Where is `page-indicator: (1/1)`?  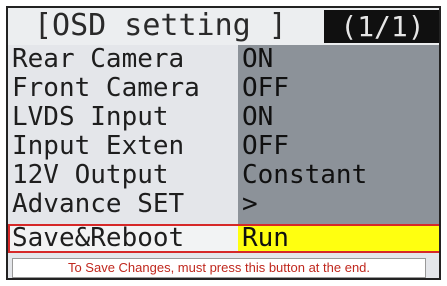 page-indicator: (1/1) is located at coordinates (381, 26).